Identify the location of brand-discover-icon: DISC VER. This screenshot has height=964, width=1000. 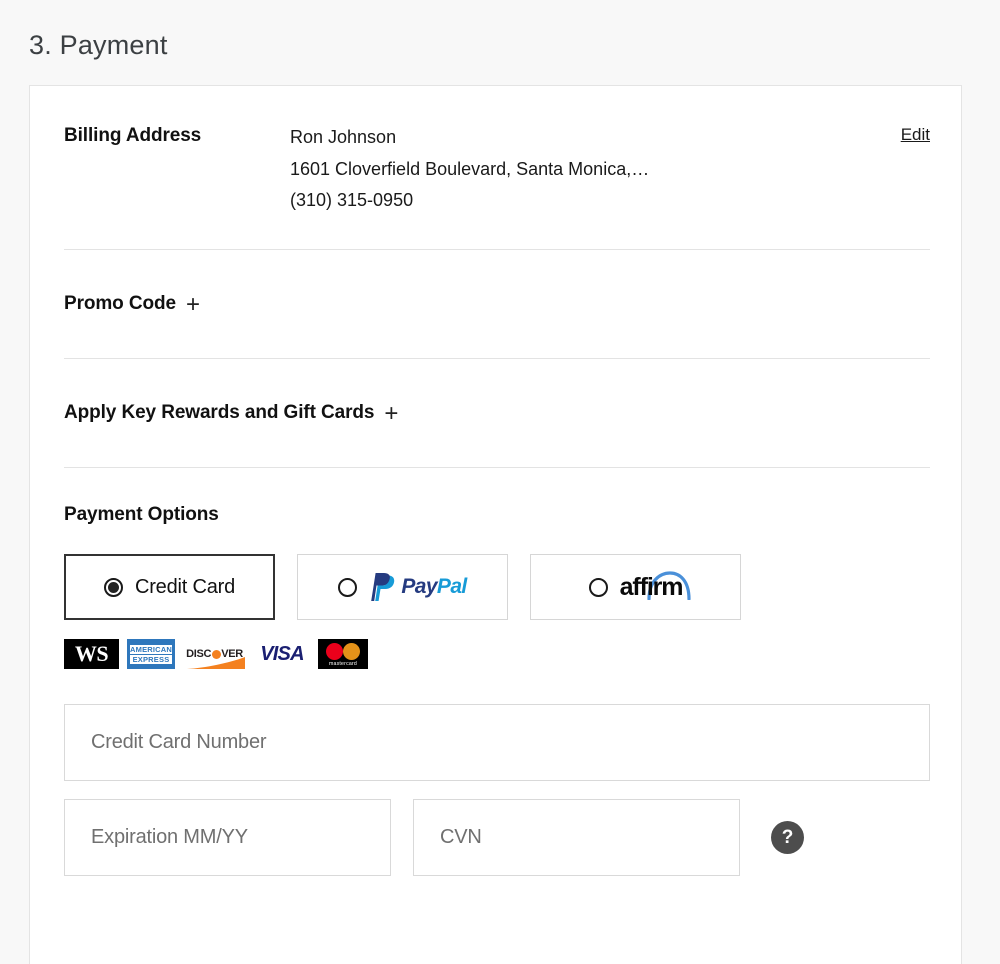
(214, 654).